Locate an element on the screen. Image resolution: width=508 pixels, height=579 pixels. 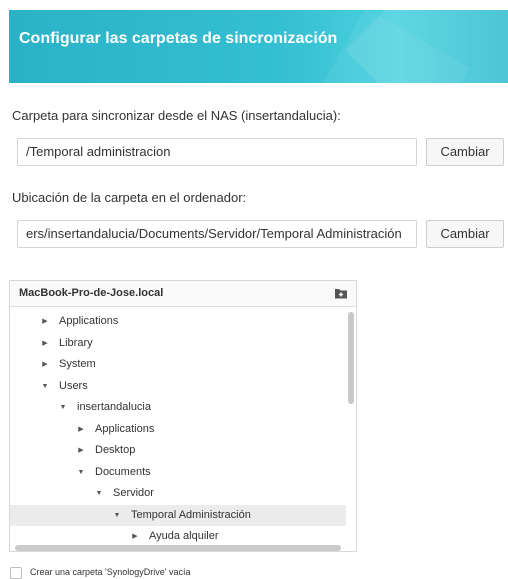
tree-item: ▼ Users is located at coordinates (178, 386).